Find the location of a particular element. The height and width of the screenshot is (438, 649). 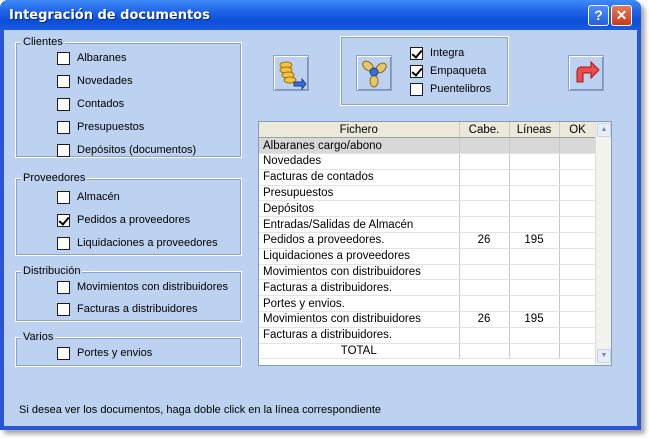

table-row: Albaranes cargo/abono is located at coordinates (428, 146).